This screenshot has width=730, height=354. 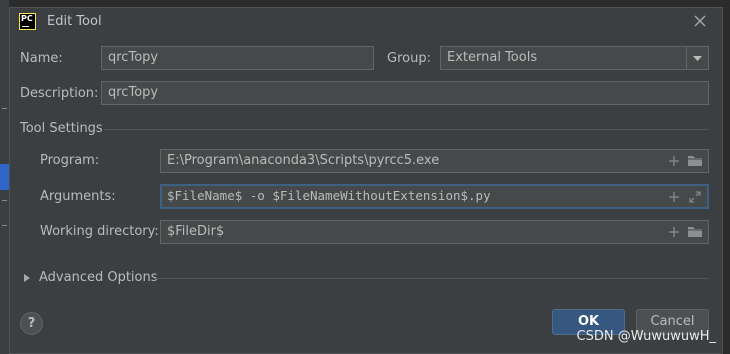 I want to click on dropdown-arrow, so click(x=697, y=58).